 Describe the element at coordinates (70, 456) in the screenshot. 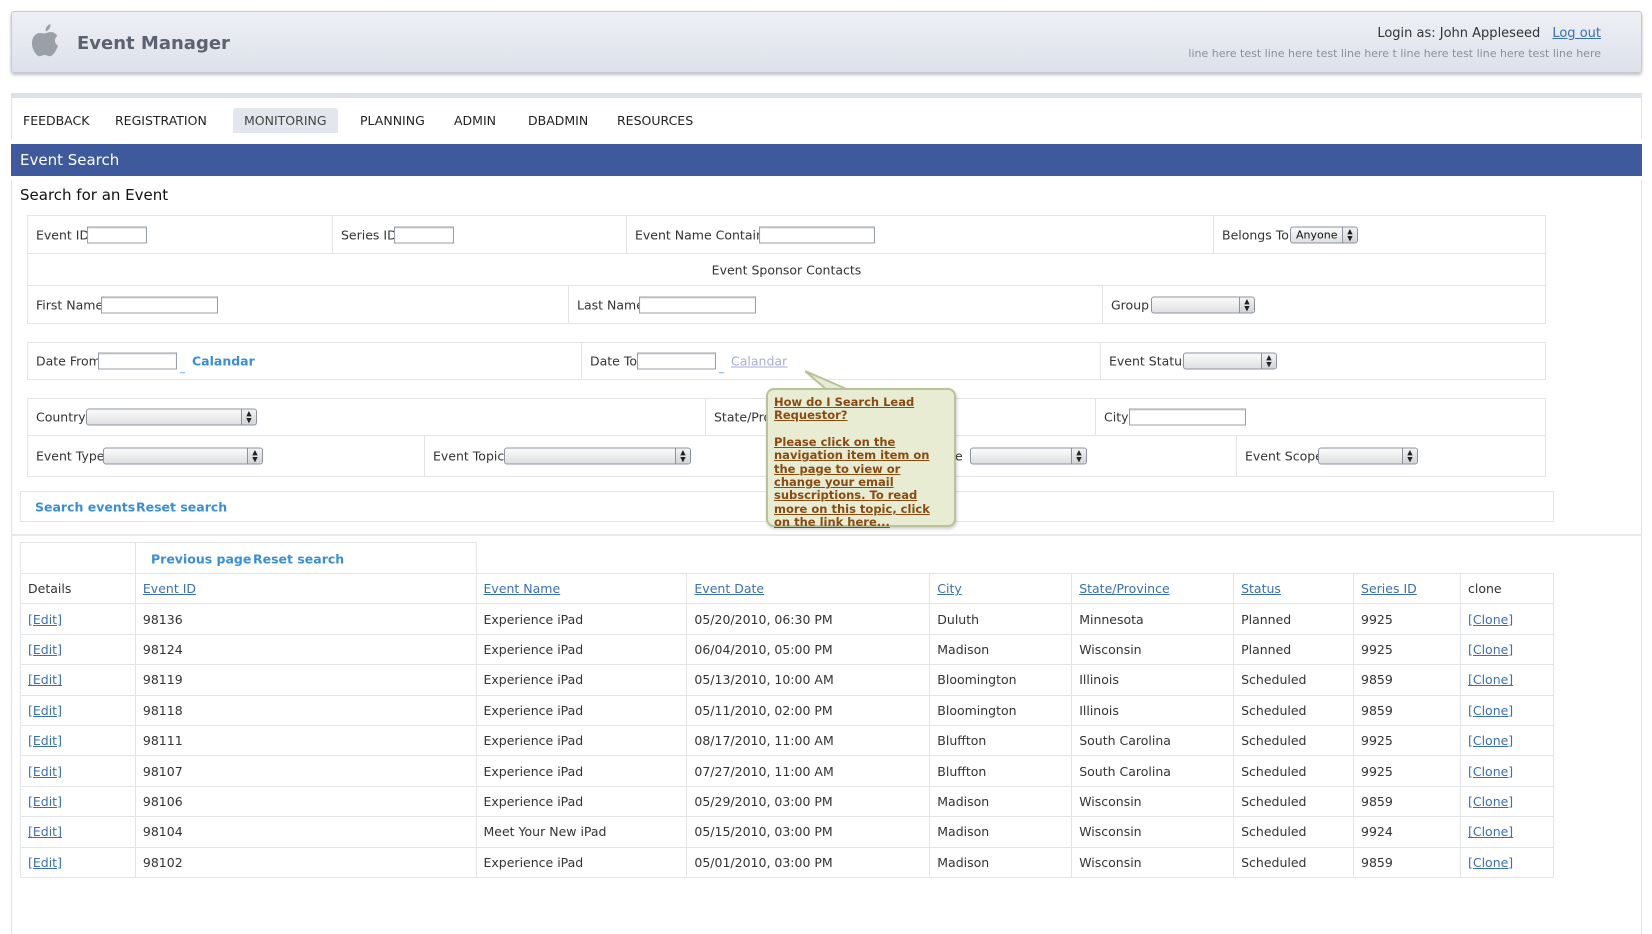

I see `event-type-label: Event Type` at that location.